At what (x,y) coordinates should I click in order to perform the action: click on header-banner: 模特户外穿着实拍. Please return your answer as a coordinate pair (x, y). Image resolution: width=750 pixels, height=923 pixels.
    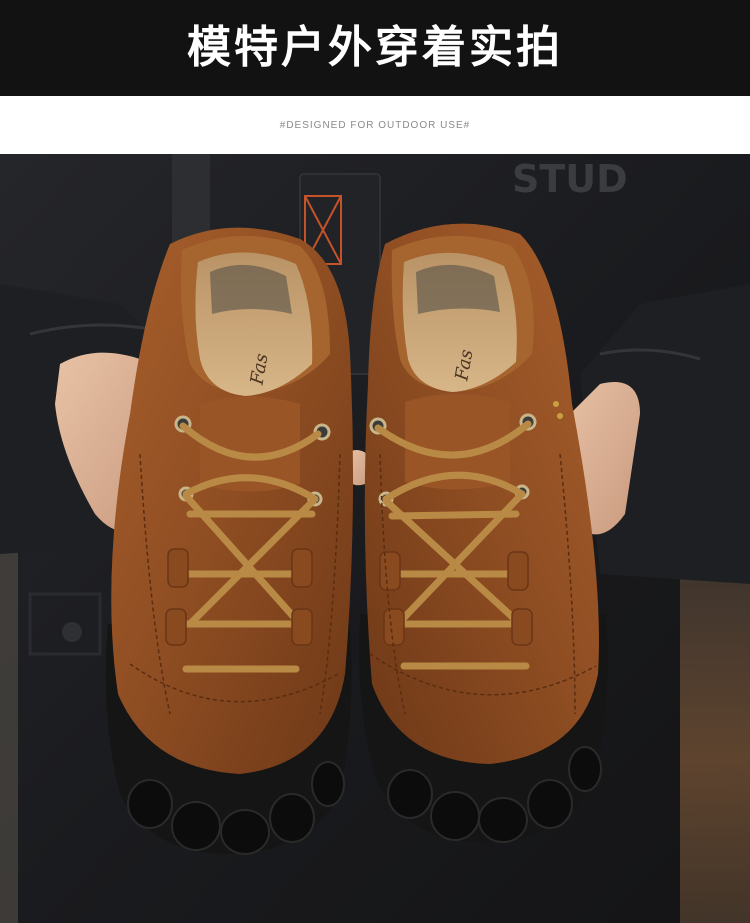
    Looking at the image, I should click on (375, 48).